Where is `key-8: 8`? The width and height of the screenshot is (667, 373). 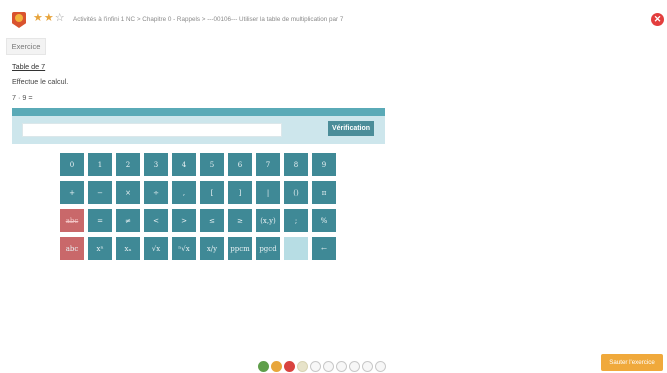
key-8: 8 is located at coordinates (296, 164).